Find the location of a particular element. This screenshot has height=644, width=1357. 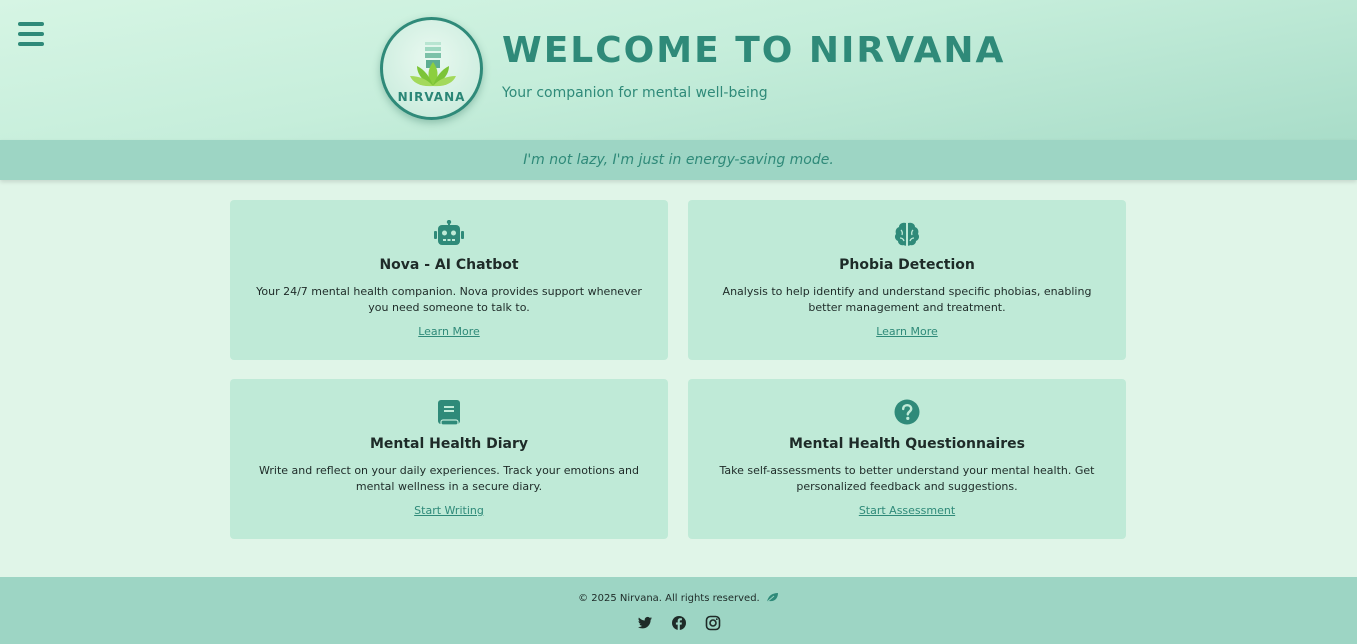

card-title: Mental Health Diary is located at coordinates (449, 444).